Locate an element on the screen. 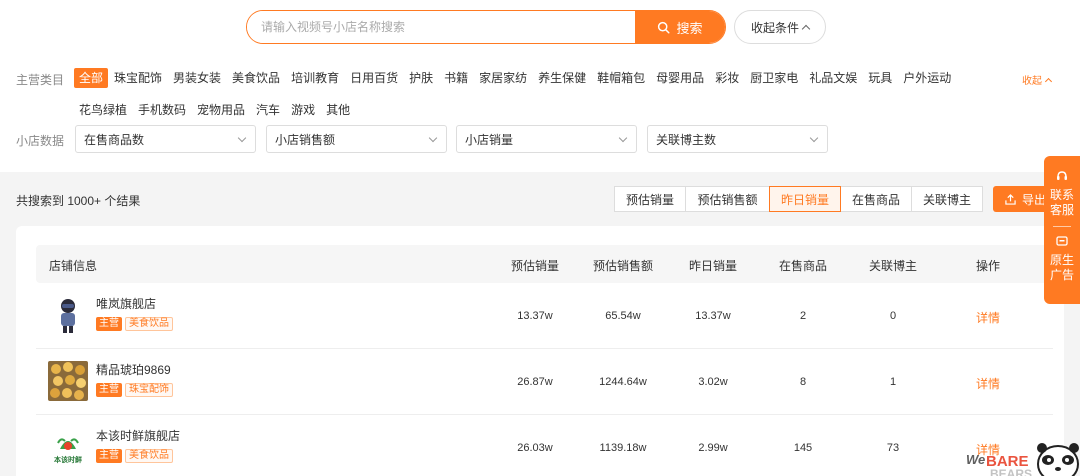 This screenshot has height=476, width=1080. store-logo-text: 本该时鲜 is located at coordinates (68, 460).